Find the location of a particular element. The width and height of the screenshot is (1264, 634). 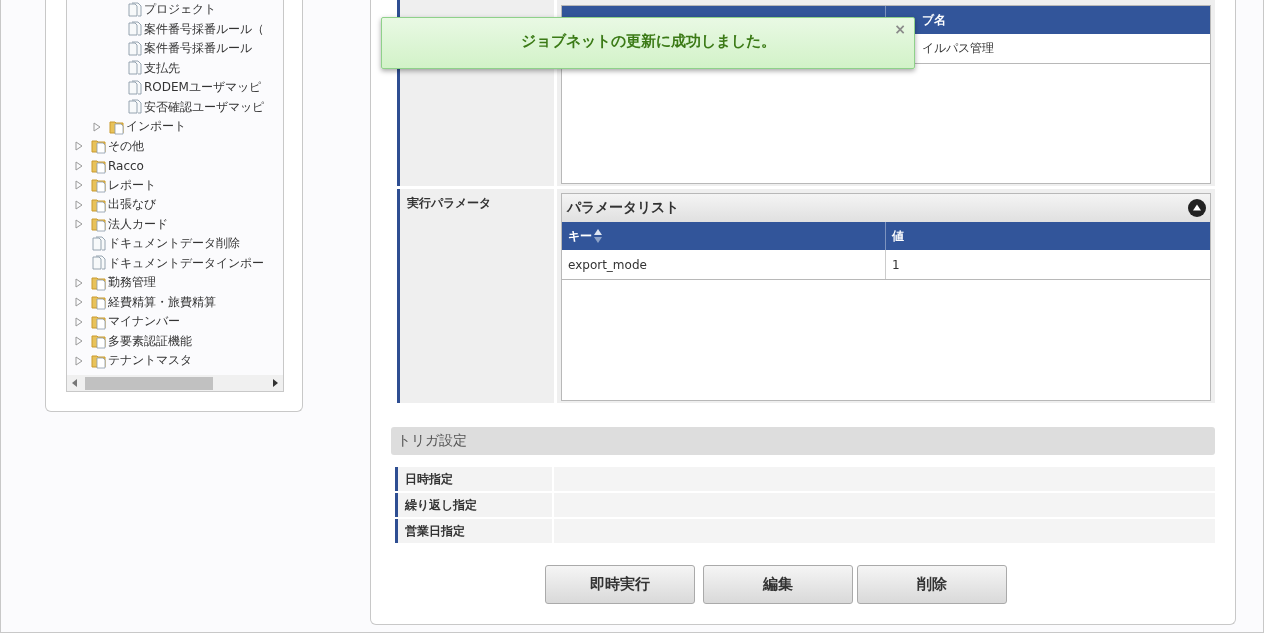

tree-item: プロジェクト is located at coordinates (180, 10).